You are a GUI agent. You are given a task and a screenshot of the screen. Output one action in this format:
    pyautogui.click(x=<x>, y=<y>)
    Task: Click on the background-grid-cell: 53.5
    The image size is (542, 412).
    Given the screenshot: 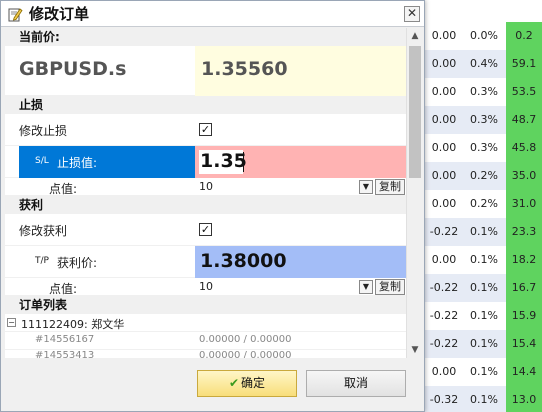 What is the action you would take?
    pyautogui.click(x=524, y=92)
    